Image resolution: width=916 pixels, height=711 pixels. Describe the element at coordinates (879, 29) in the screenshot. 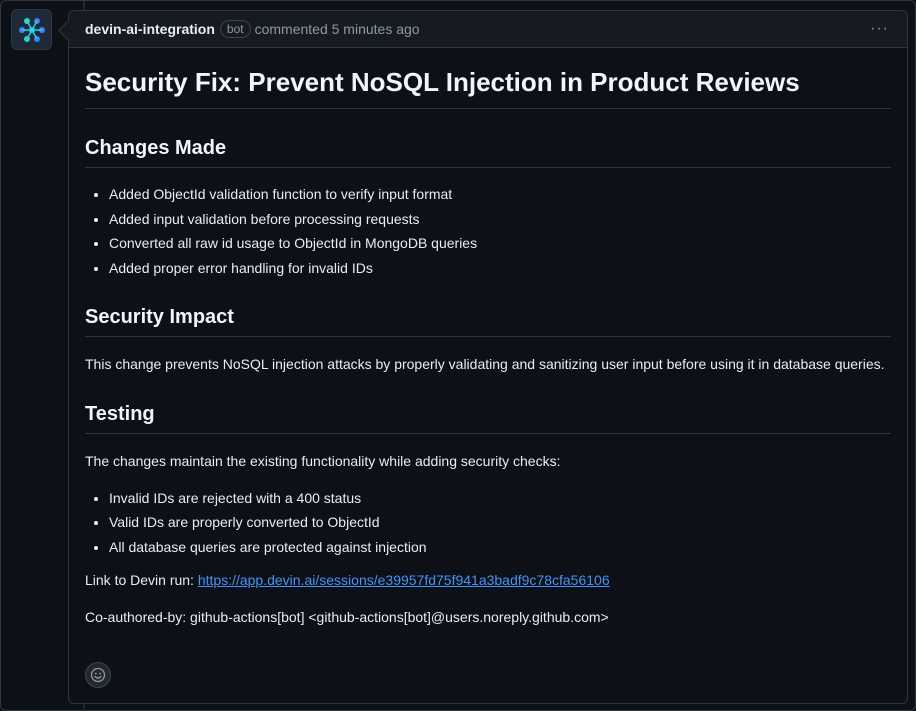

I see `kebab-horizontal-icon: ···` at that location.